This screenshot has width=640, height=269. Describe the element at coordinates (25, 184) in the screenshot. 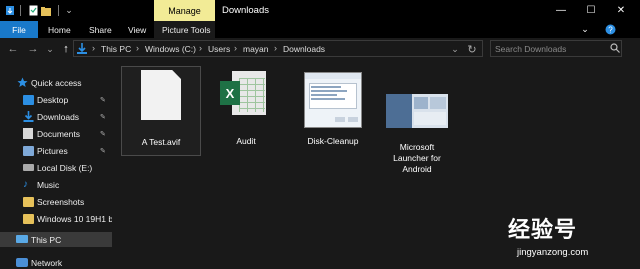

I see `music-icon: ♪` at that location.